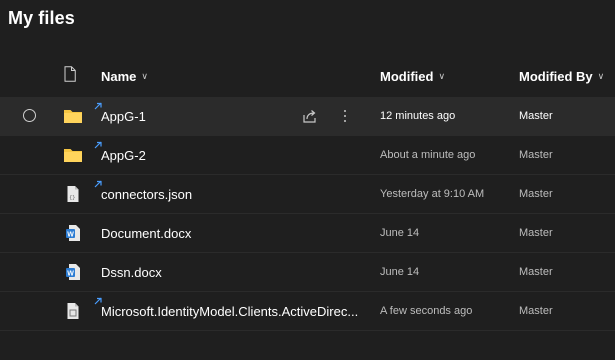  Describe the element at coordinates (131, 272) in the screenshot. I see `file-name: Dssn.docx` at that location.